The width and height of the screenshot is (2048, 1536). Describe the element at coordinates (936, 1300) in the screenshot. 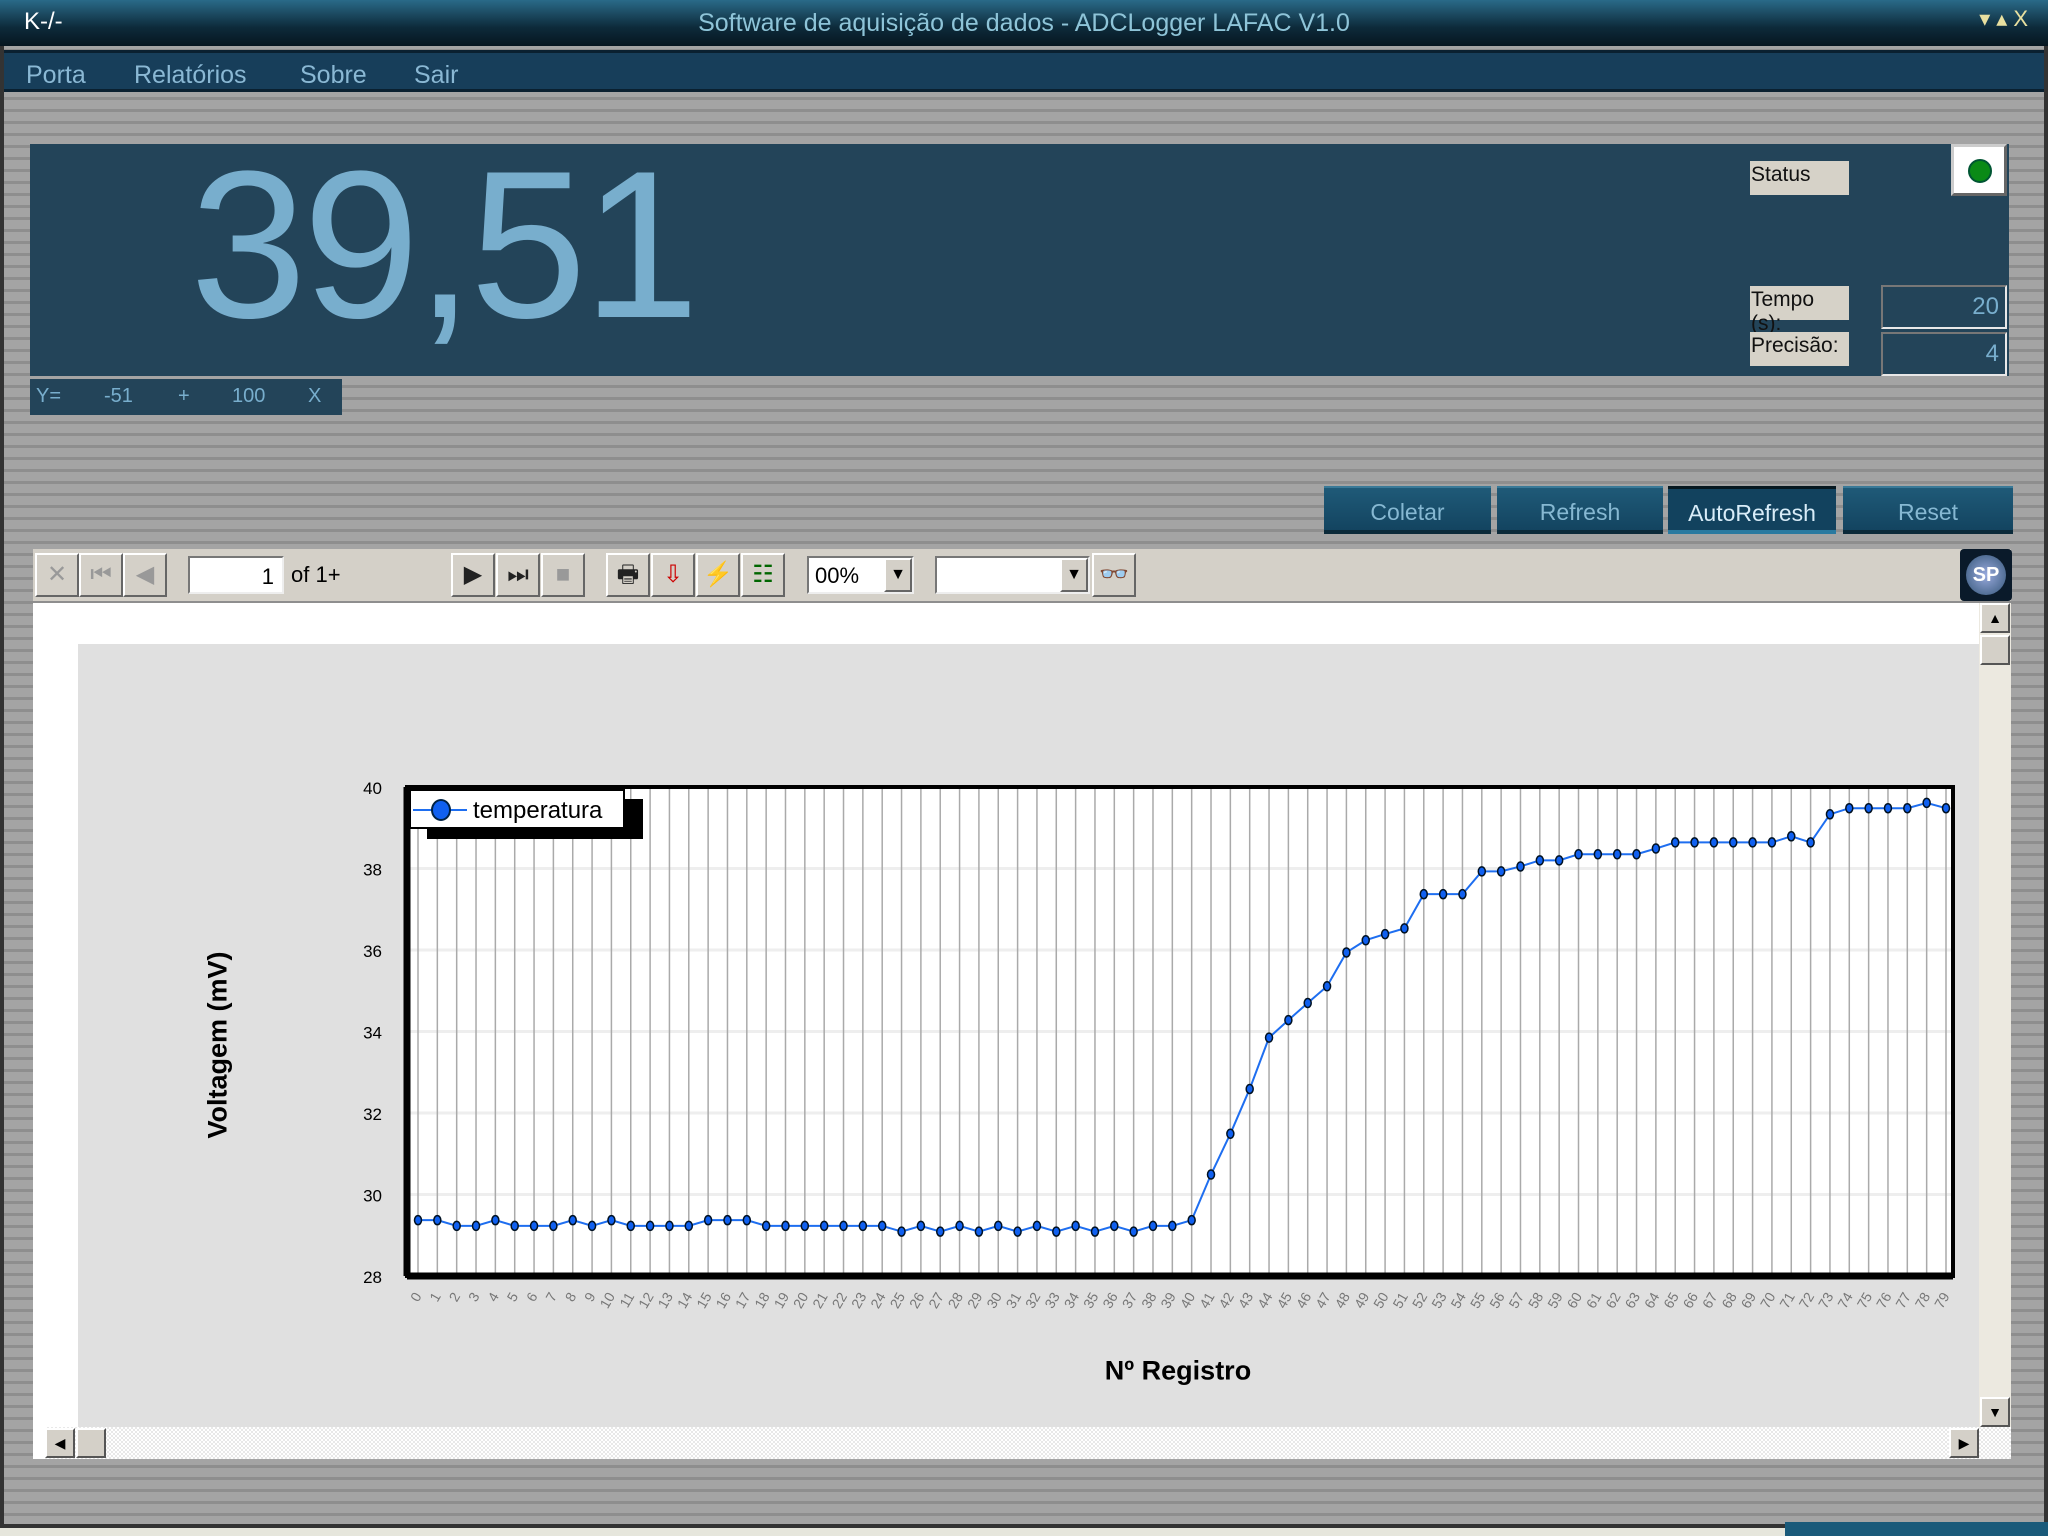

I see `x-tick-label: 27` at that location.